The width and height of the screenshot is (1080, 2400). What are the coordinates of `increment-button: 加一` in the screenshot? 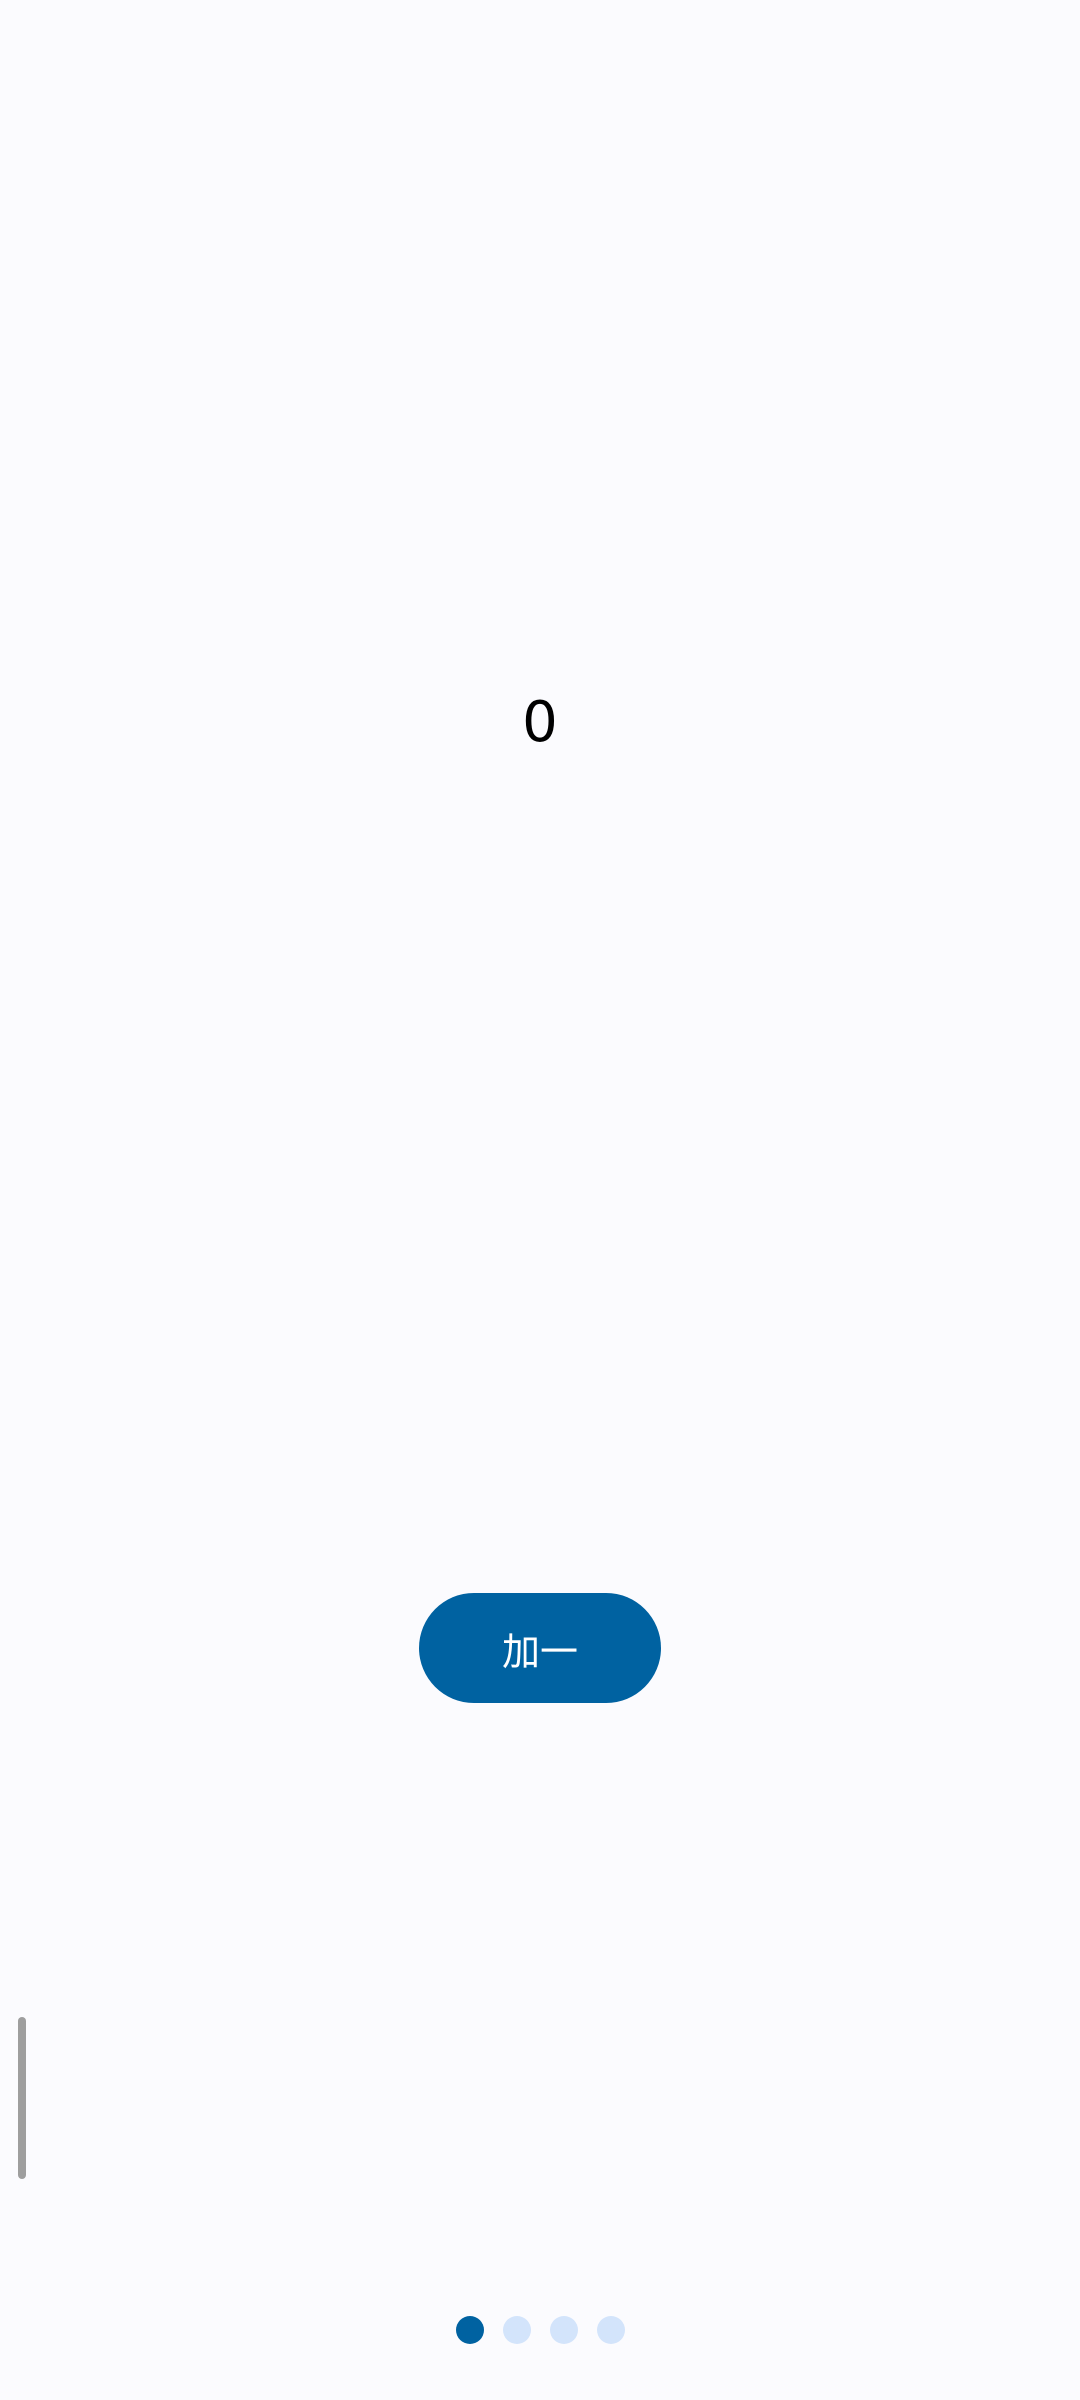 It's located at (540, 1648).